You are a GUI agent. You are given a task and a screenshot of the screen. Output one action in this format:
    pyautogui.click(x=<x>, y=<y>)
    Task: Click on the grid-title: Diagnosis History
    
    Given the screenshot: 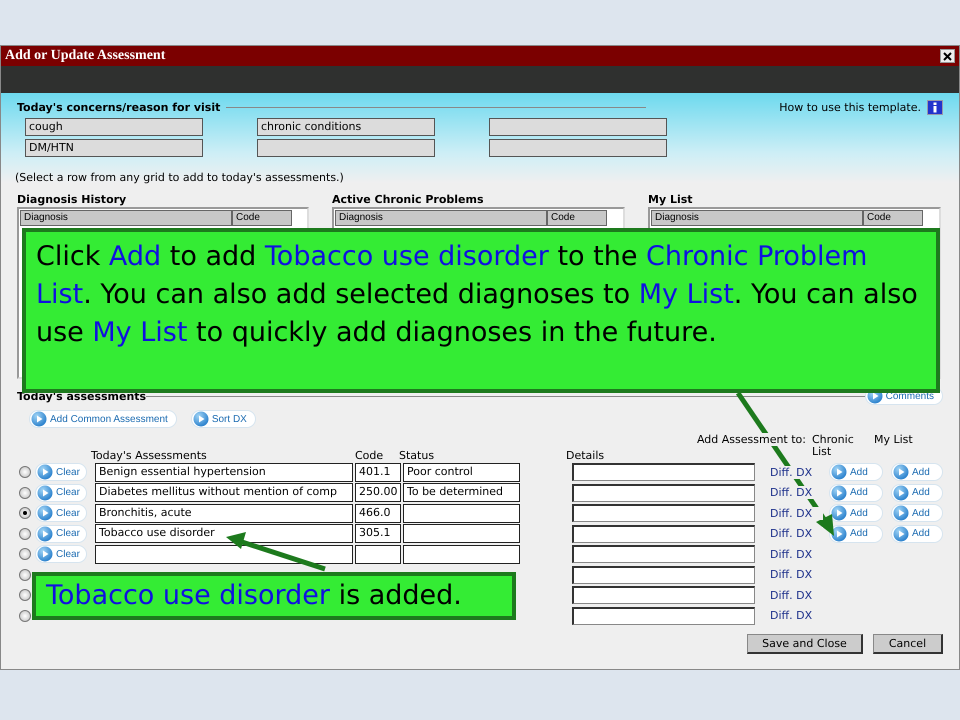 What is the action you would take?
    pyautogui.click(x=72, y=200)
    